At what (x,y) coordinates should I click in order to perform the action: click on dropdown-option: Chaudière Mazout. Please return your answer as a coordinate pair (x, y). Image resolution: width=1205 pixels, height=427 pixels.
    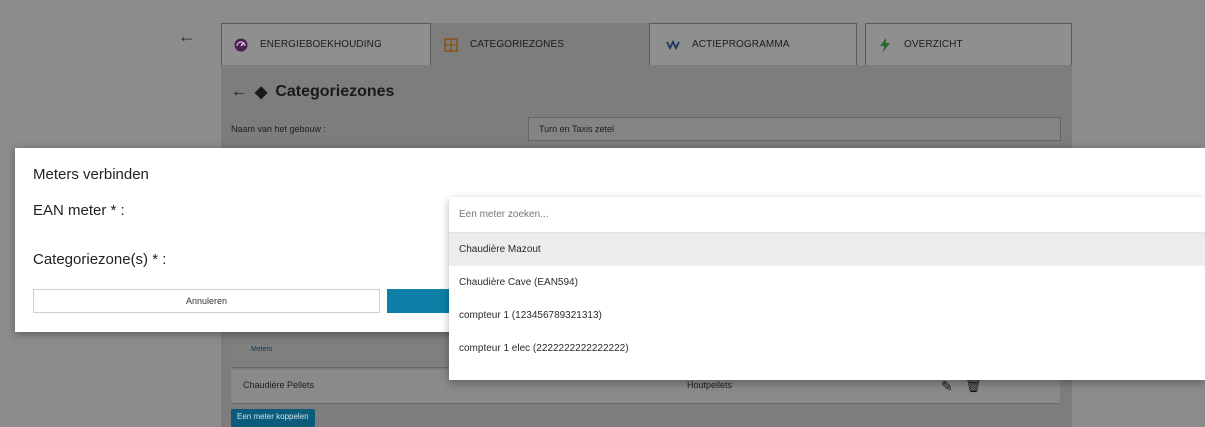
    Looking at the image, I should click on (827, 249).